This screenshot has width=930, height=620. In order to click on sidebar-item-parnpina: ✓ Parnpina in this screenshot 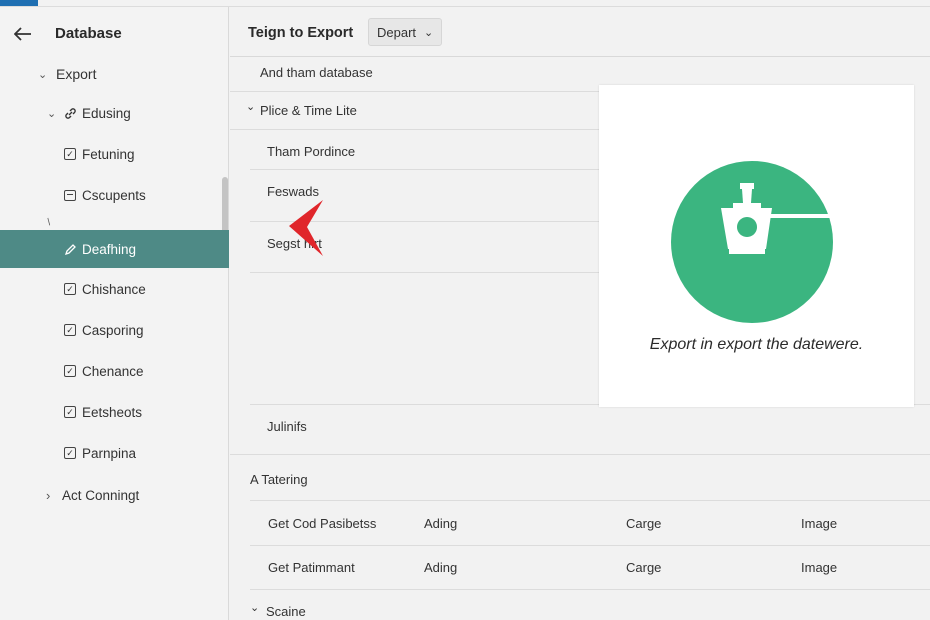, I will do `click(114, 453)`.